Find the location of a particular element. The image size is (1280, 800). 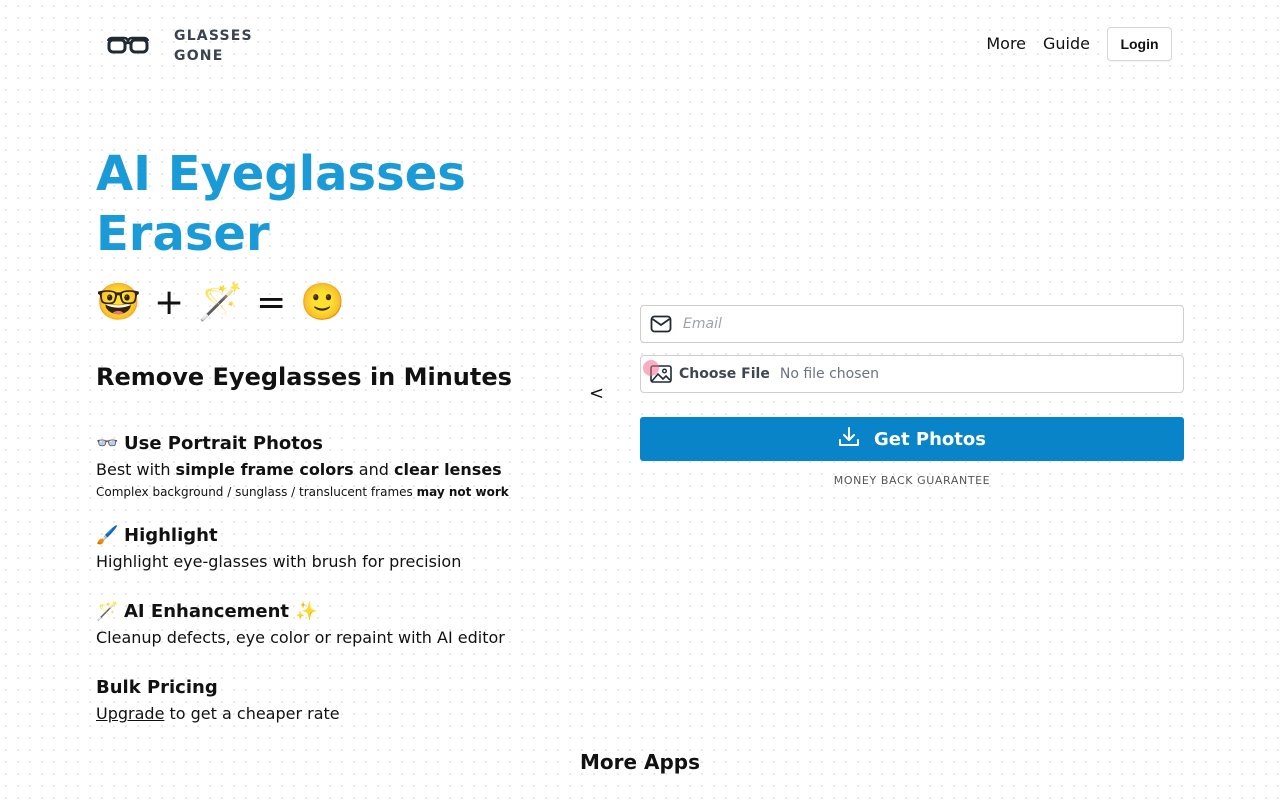

nerd-face-icon: 🤓 is located at coordinates (118, 302).